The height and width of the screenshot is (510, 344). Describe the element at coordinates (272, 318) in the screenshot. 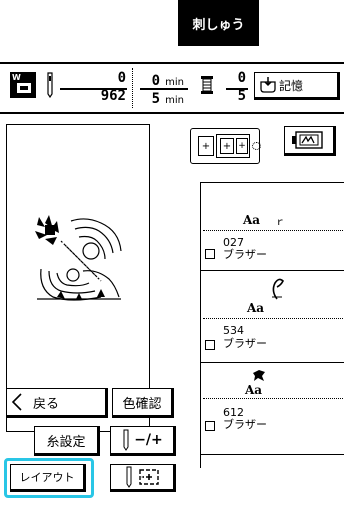

I see `list-item: Aa 534 ブラザー` at that location.